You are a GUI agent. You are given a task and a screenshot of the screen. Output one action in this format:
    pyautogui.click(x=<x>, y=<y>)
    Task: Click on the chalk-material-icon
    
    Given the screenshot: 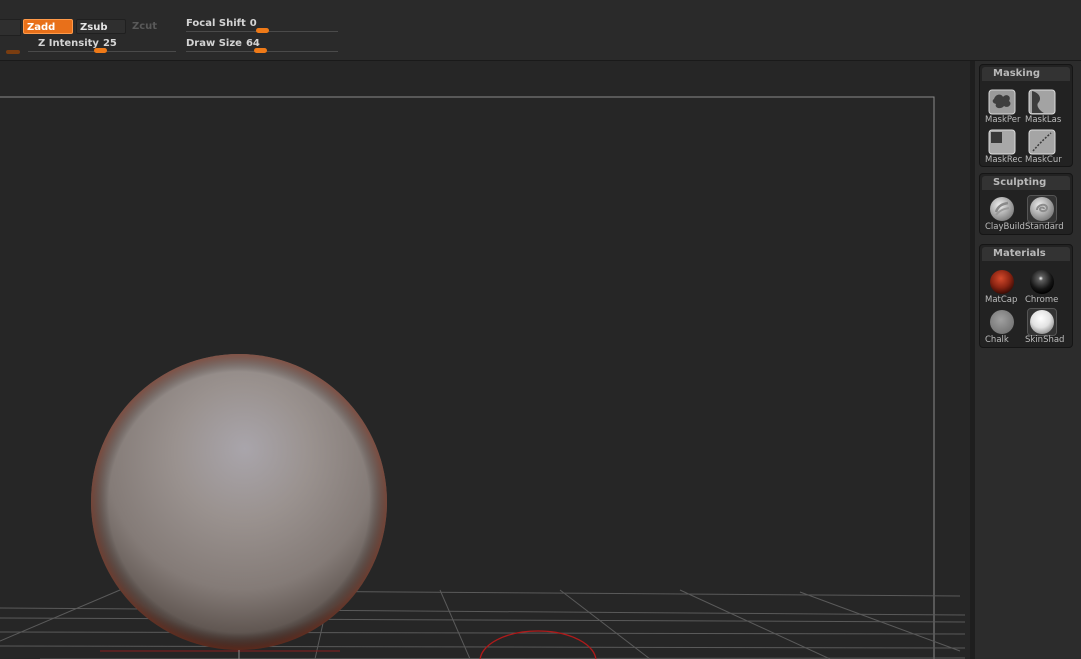 What is the action you would take?
    pyautogui.click(x=1002, y=322)
    